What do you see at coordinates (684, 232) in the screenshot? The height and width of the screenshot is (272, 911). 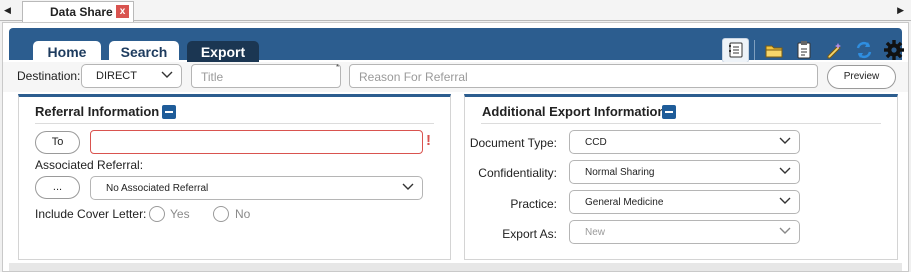 I see `export-as-select: New` at bounding box center [684, 232].